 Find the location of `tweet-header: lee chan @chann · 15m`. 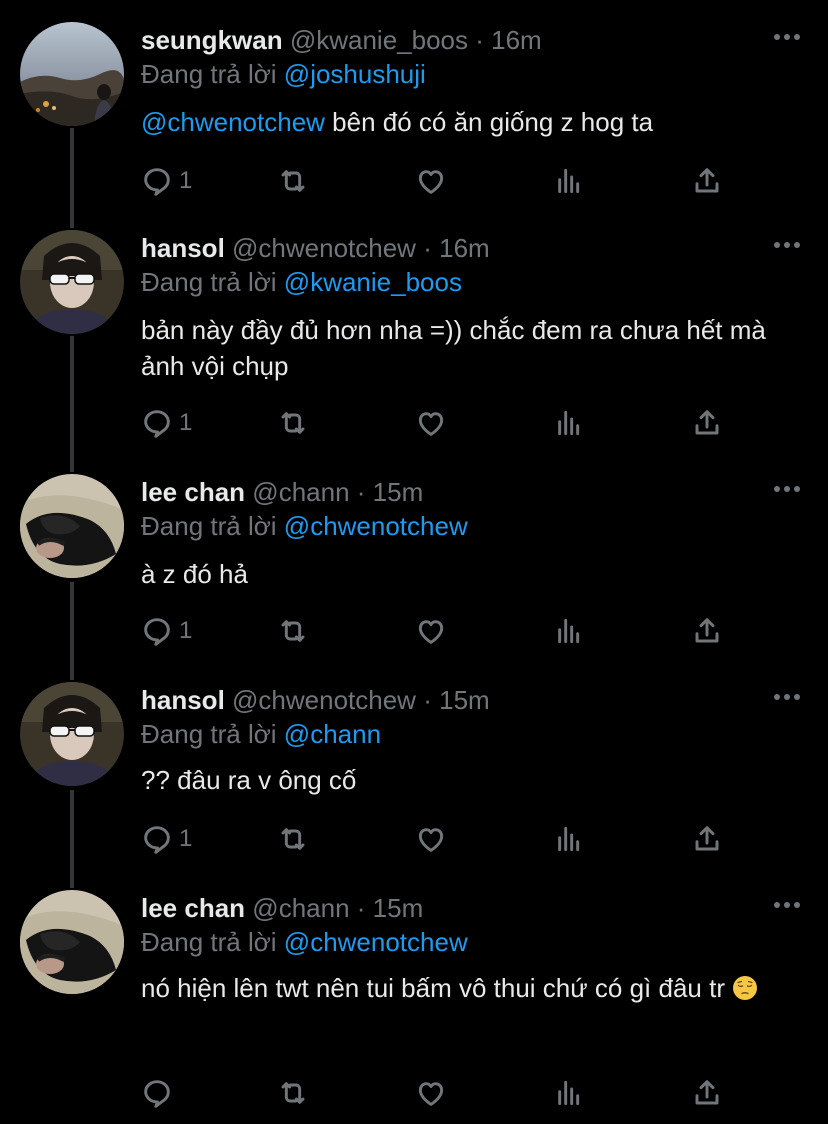

tweet-header: lee chan @chann · 15m is located at coordinates (484, 908).